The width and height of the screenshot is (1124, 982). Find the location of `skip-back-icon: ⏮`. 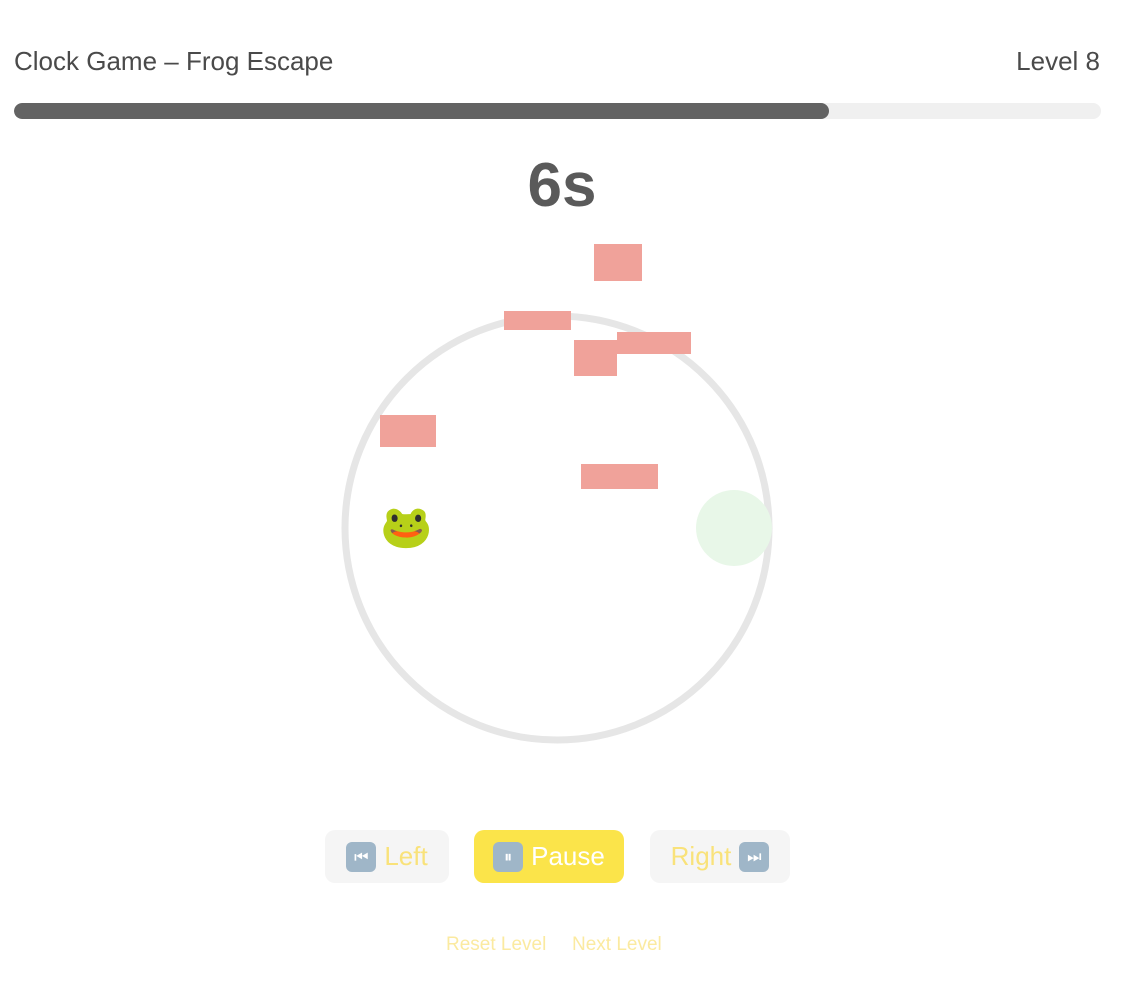

skip-back-icon: ⏮ is located at coordinates (361, 856).